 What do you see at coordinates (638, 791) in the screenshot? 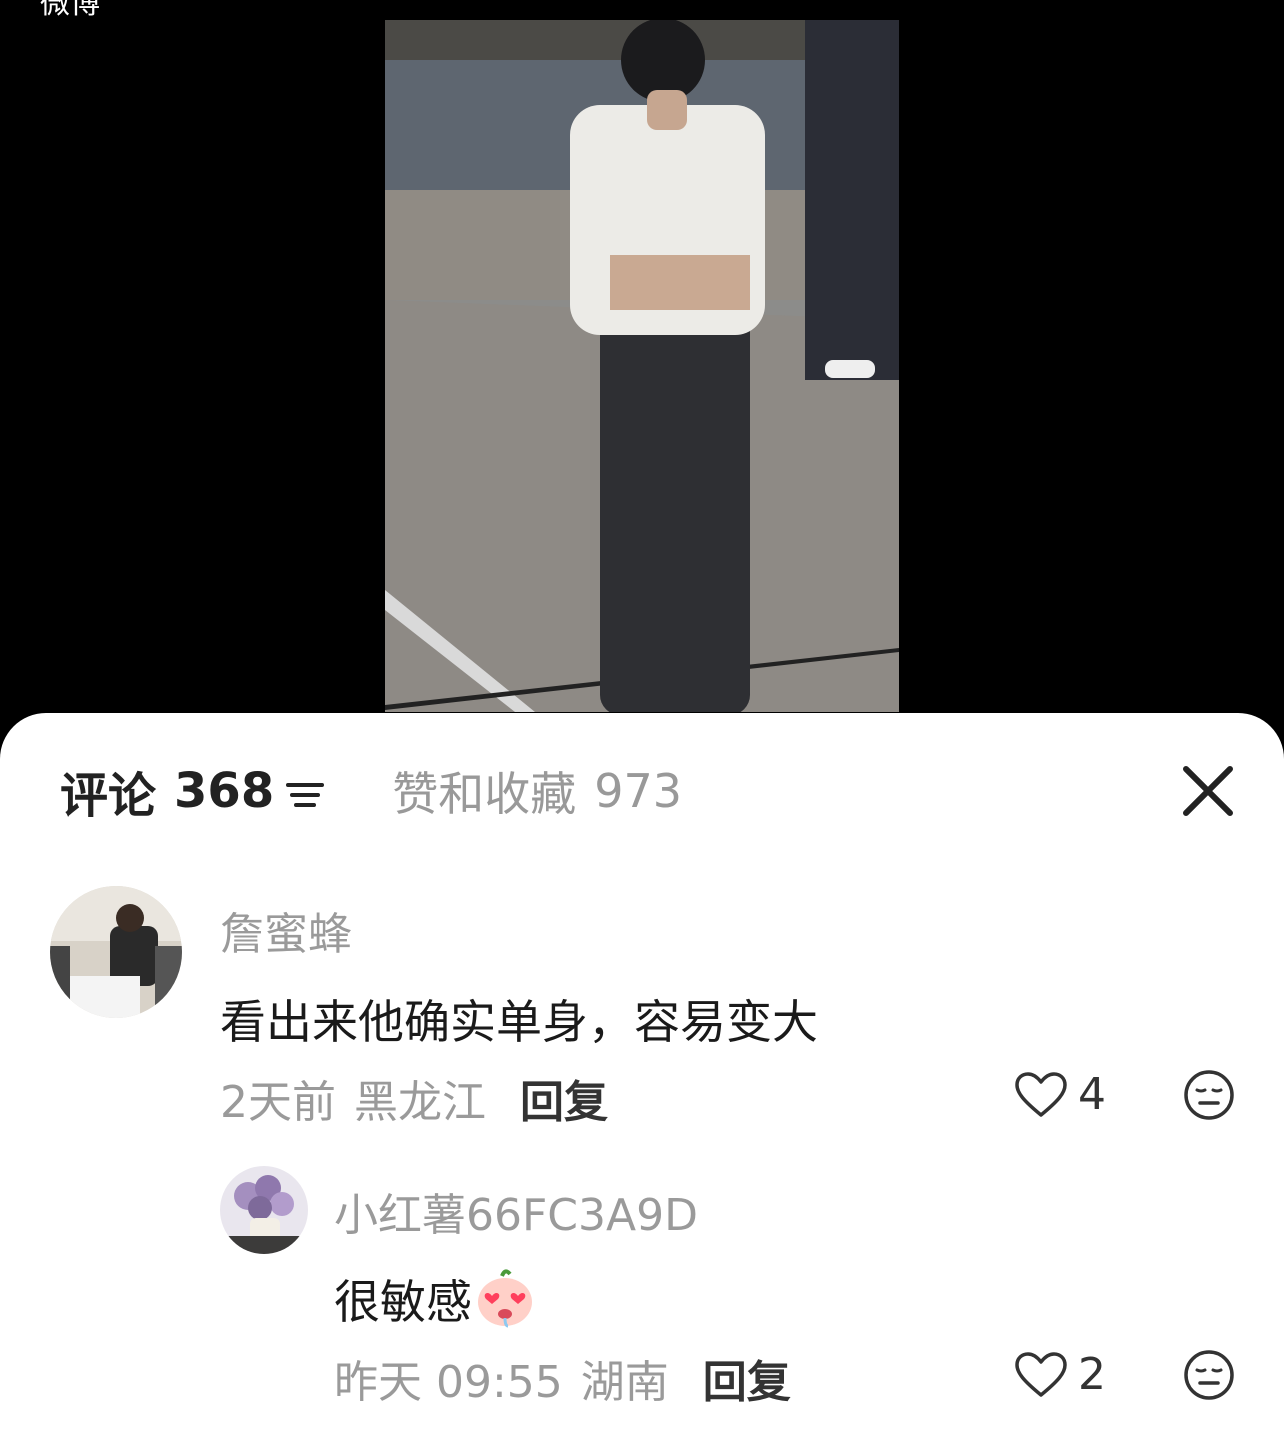
I see `tab-likes-count: 973` at bounding box center [638, 791].